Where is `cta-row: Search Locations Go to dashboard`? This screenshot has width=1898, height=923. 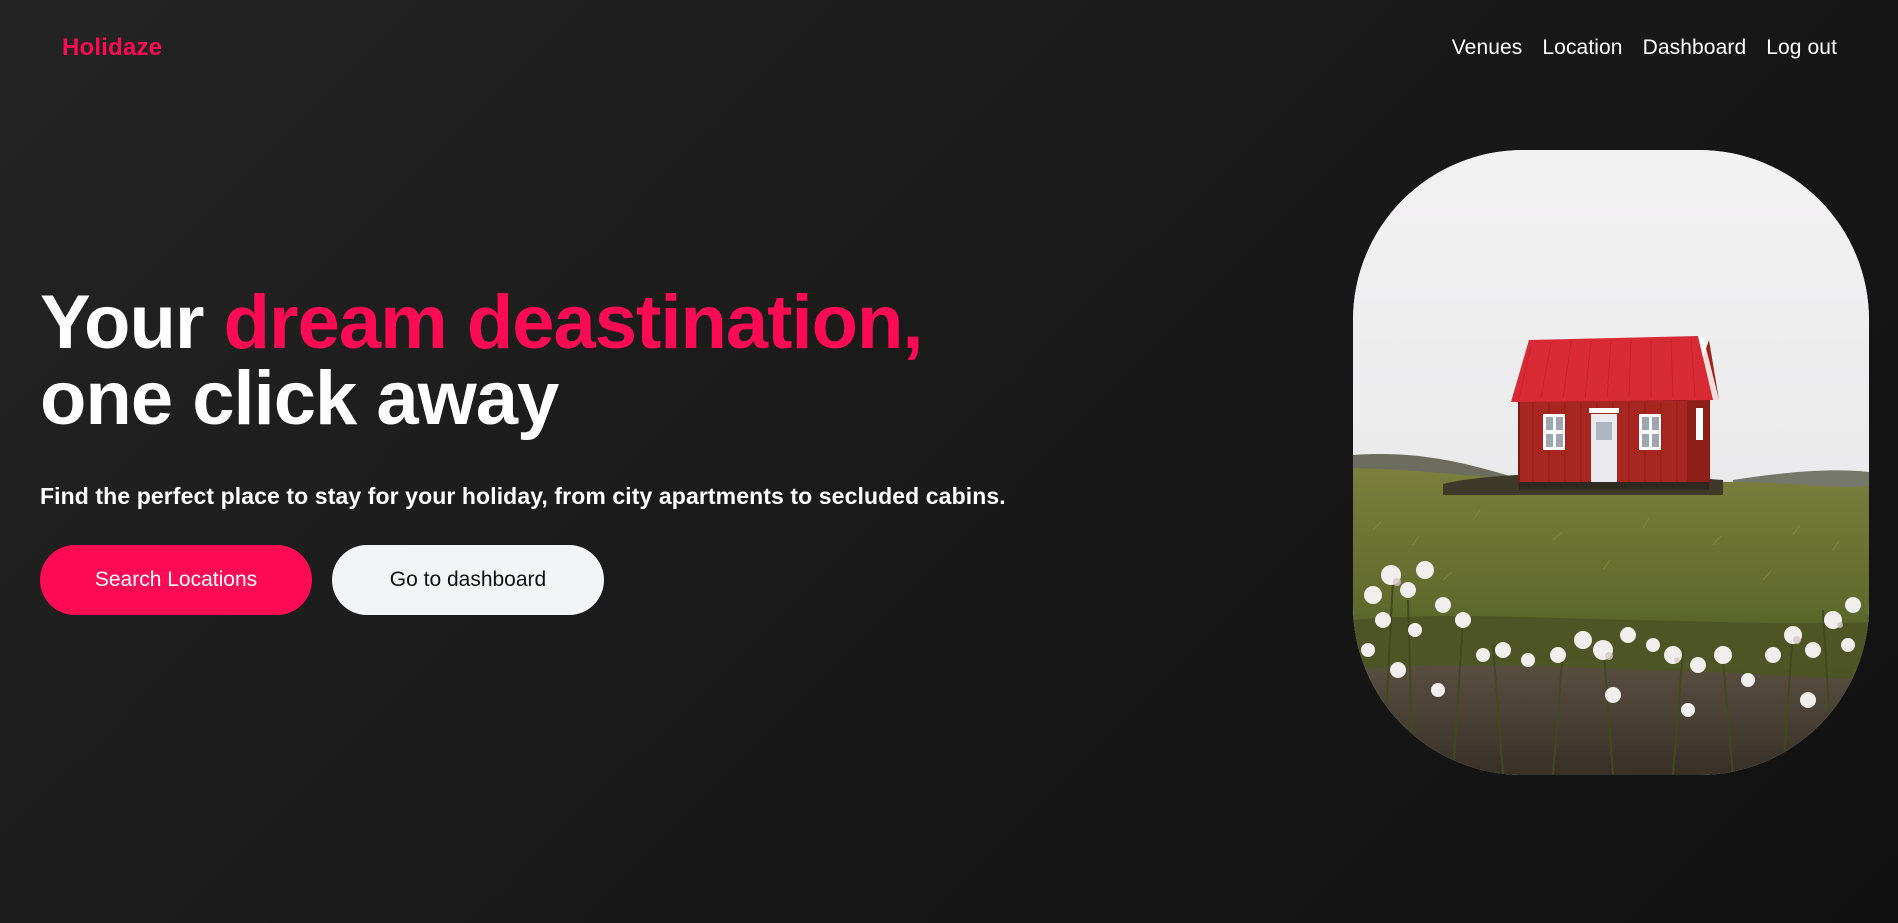
cta-row: Search Locations Go to dashboard is located at coordinates (570, 580).